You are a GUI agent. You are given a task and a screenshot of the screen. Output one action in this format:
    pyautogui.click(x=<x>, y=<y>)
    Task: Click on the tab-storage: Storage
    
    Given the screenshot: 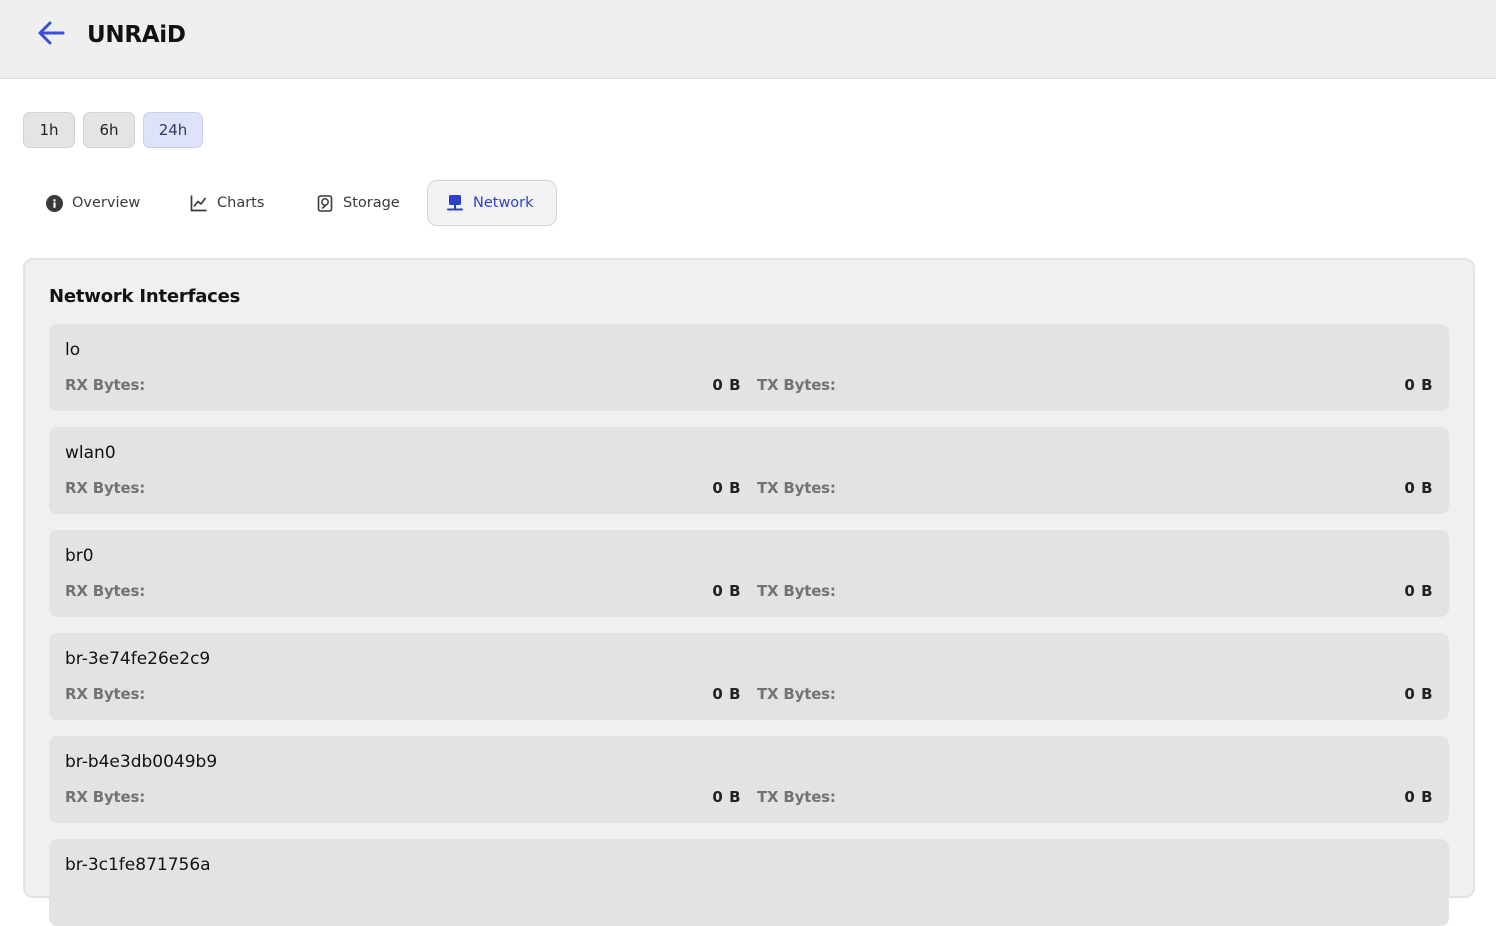 What is the action you would take?
    pyautogui.click(x=358, y=203)
    